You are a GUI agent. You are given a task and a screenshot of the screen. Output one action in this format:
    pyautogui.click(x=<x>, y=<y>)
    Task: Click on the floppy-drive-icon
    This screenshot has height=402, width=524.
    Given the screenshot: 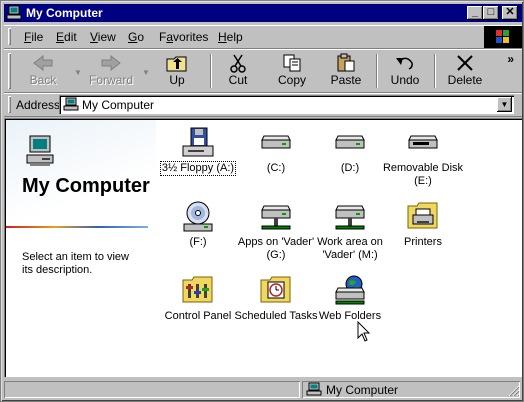 What is the action you would take?
    pyautogui.click(x=198, y=142)
    